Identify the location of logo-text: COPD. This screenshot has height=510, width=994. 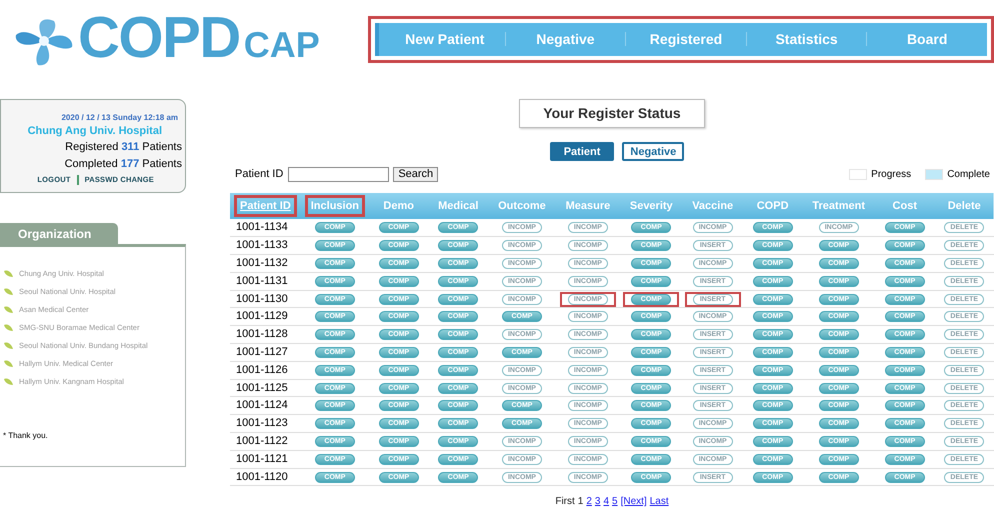
(159, 38).